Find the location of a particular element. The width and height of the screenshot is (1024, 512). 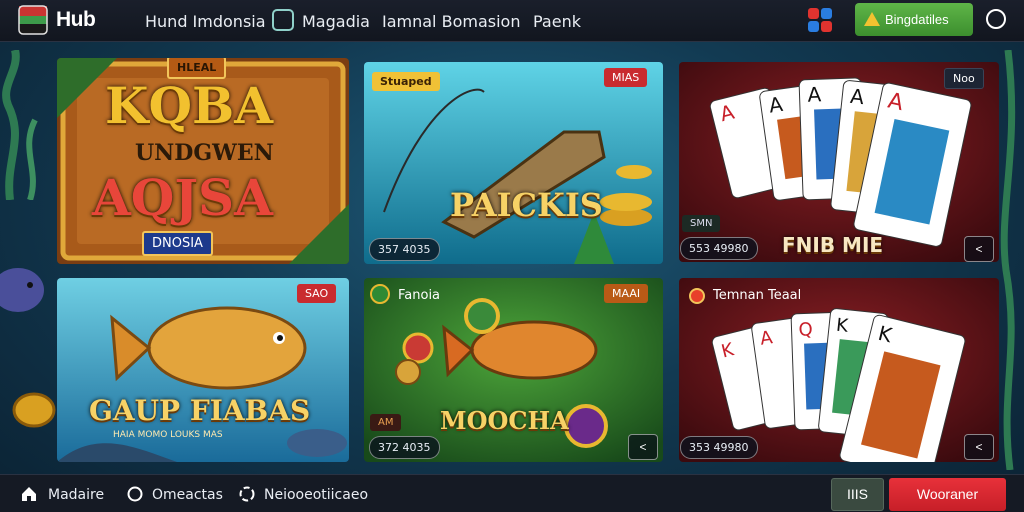

card-5-badge: MAAI is located at coordinates (626, 293).